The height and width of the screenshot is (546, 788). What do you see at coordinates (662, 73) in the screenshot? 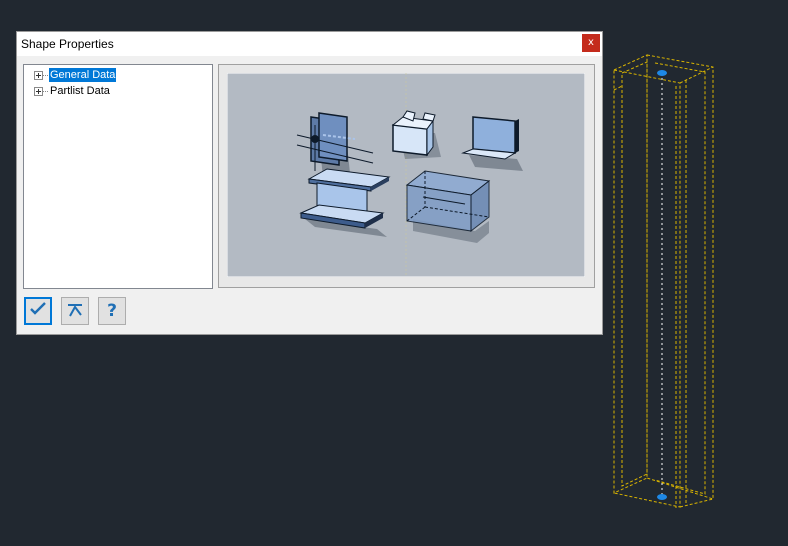
I see `top-grip-handle` at bounding box center [662, 73].